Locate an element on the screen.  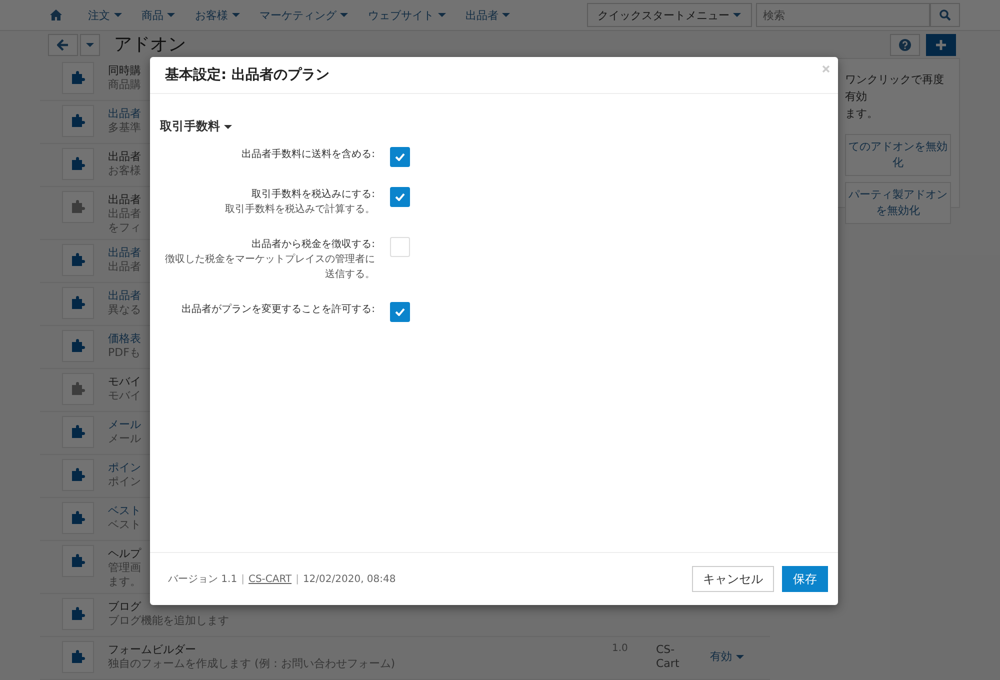
nav-menu: マーケティング is located at coordinates (304, 15).